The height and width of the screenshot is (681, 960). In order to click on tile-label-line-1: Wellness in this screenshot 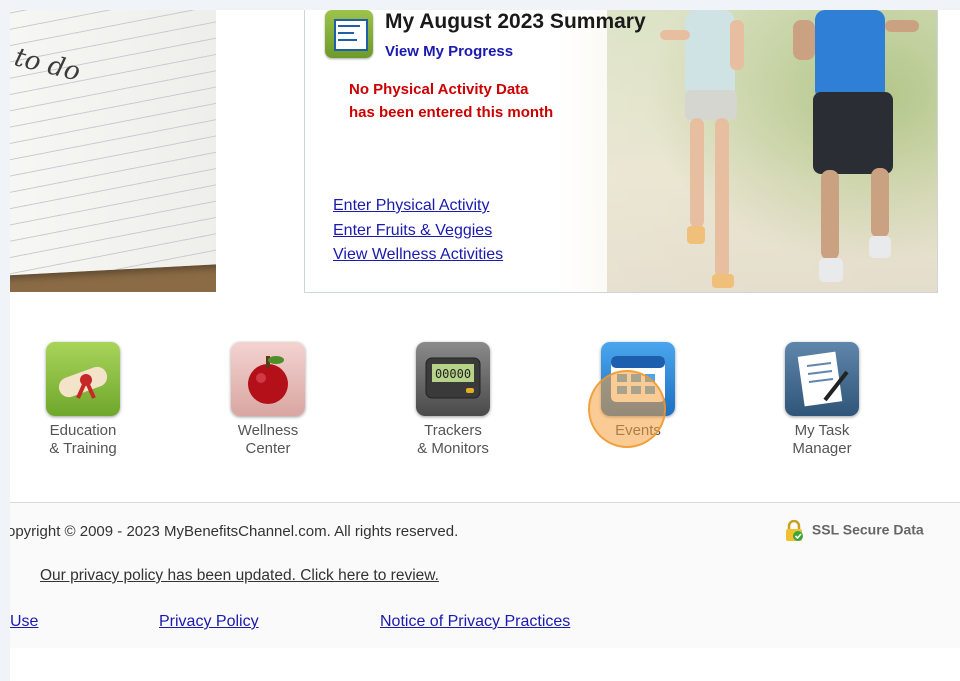, I will do `click(268, 430)`.